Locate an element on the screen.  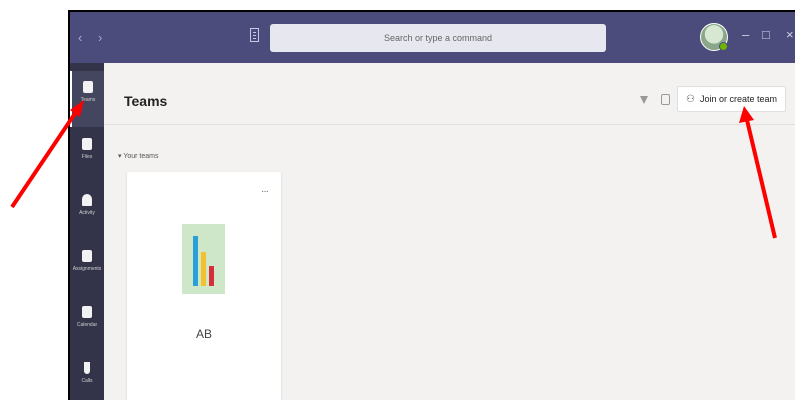
nav-arrows: ‹ › is located at coordinates (93, 37).